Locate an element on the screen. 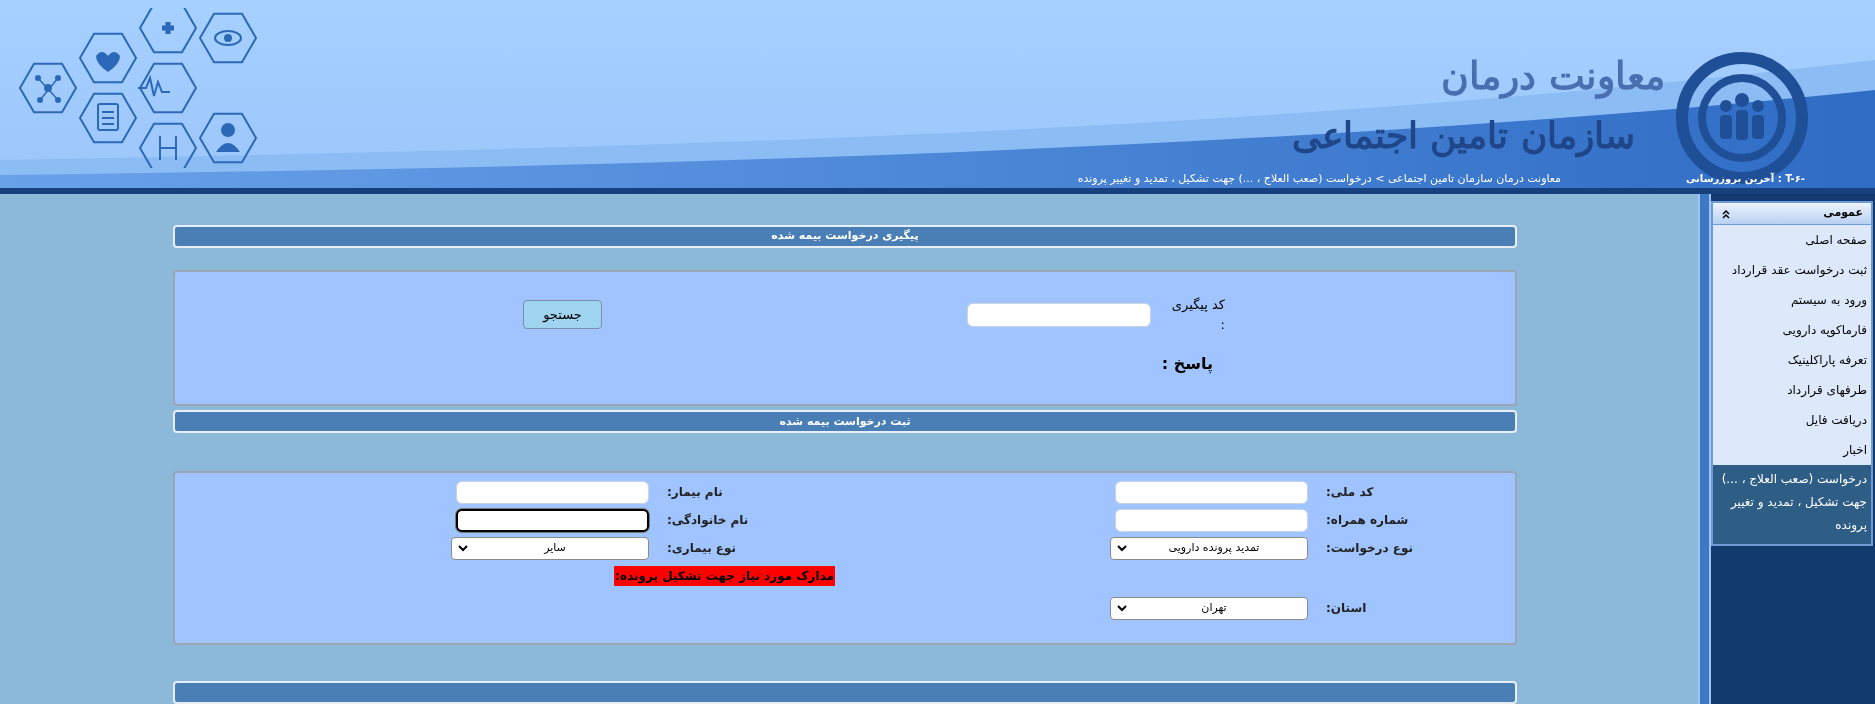 The height and width of the screenshot is (704, 1875). field-label: نام خانوادگی: is located at coordinates (708, 521).